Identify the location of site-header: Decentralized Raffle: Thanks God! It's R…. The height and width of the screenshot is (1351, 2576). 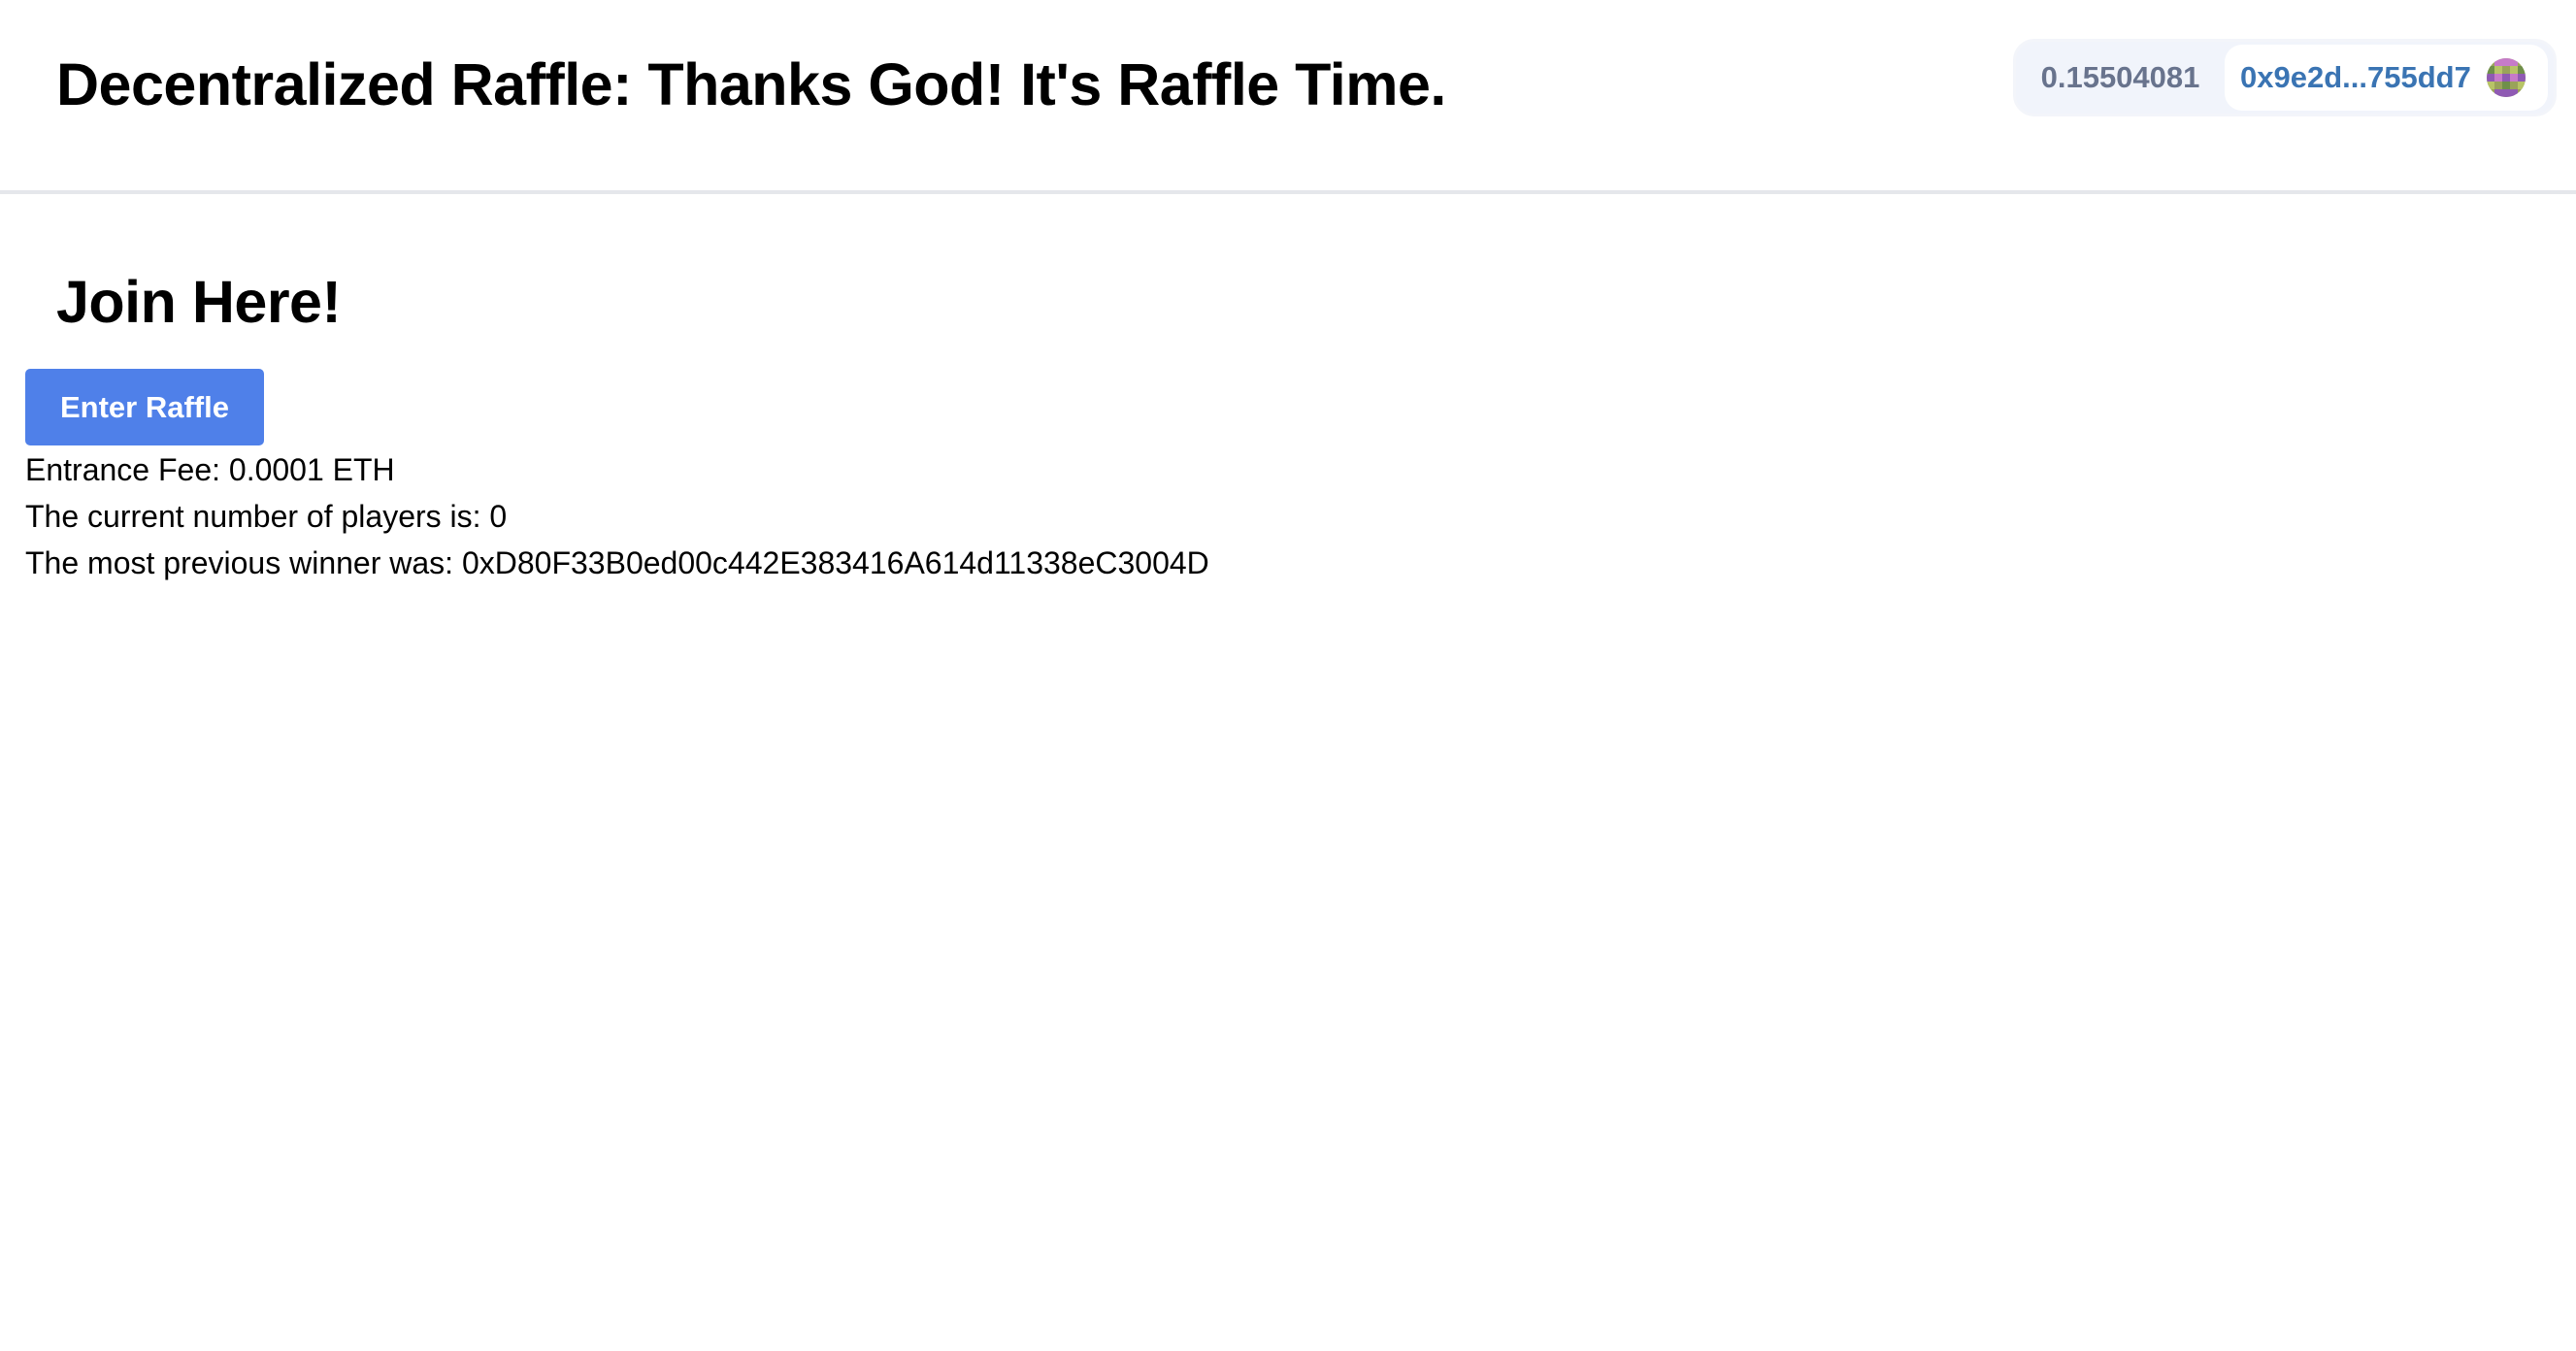
(1288, 97).